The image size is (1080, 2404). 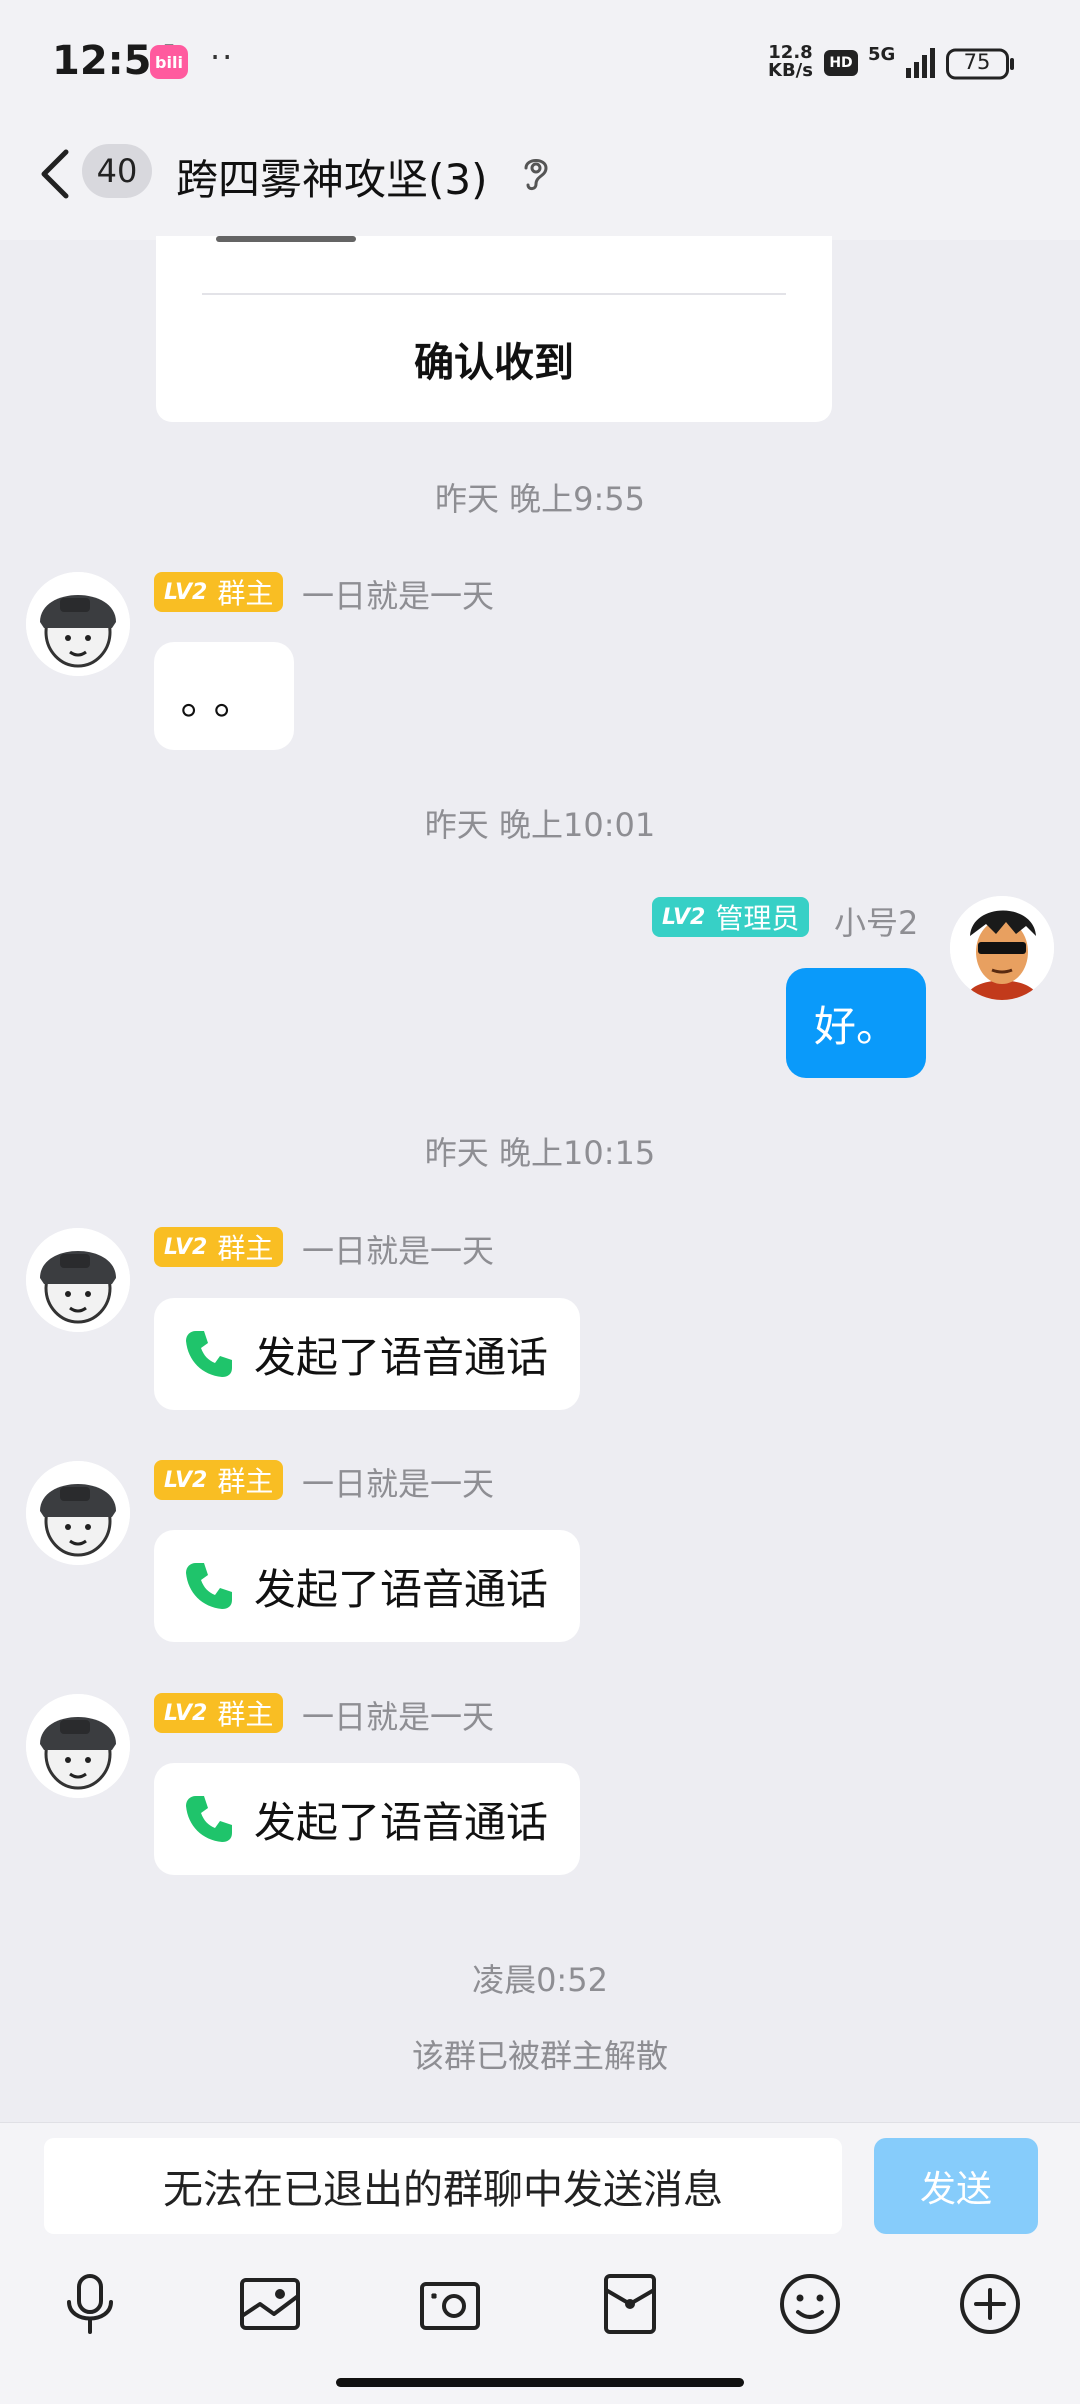 I want to click on message-bubble-self: 好。, so click(x=856, y=1023).